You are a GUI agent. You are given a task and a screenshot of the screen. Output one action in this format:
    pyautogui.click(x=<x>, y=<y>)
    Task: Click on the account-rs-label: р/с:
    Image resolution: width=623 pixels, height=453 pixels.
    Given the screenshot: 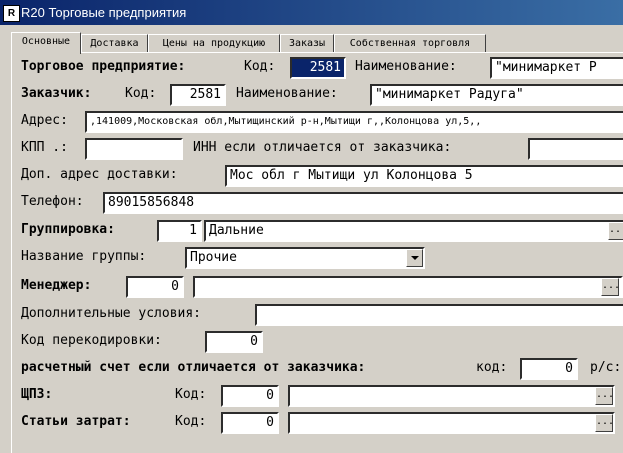 What is the action you would take?
    pyautogui.click(x=606, y=367)
    